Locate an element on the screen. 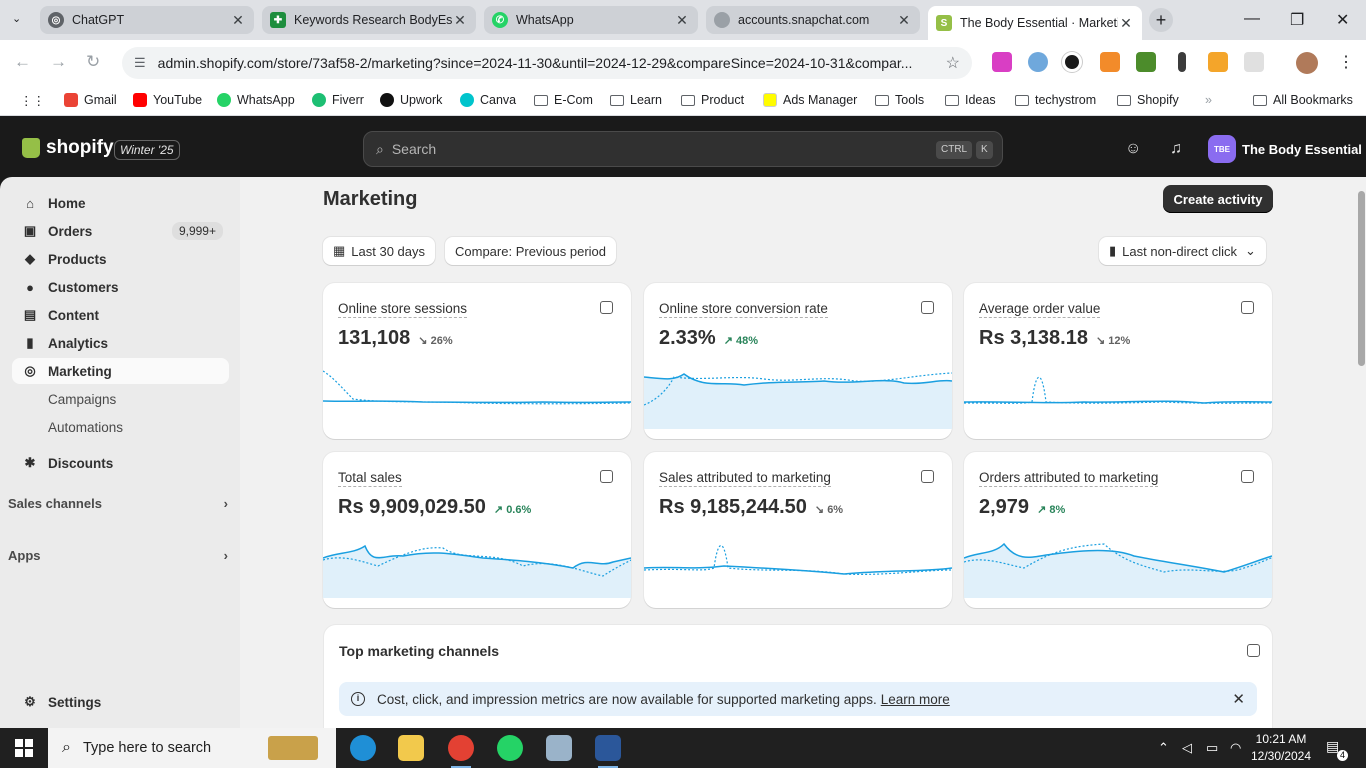 The image size is (1366, 768). scrollbar-thumb is located at coordinates (1361, 278).